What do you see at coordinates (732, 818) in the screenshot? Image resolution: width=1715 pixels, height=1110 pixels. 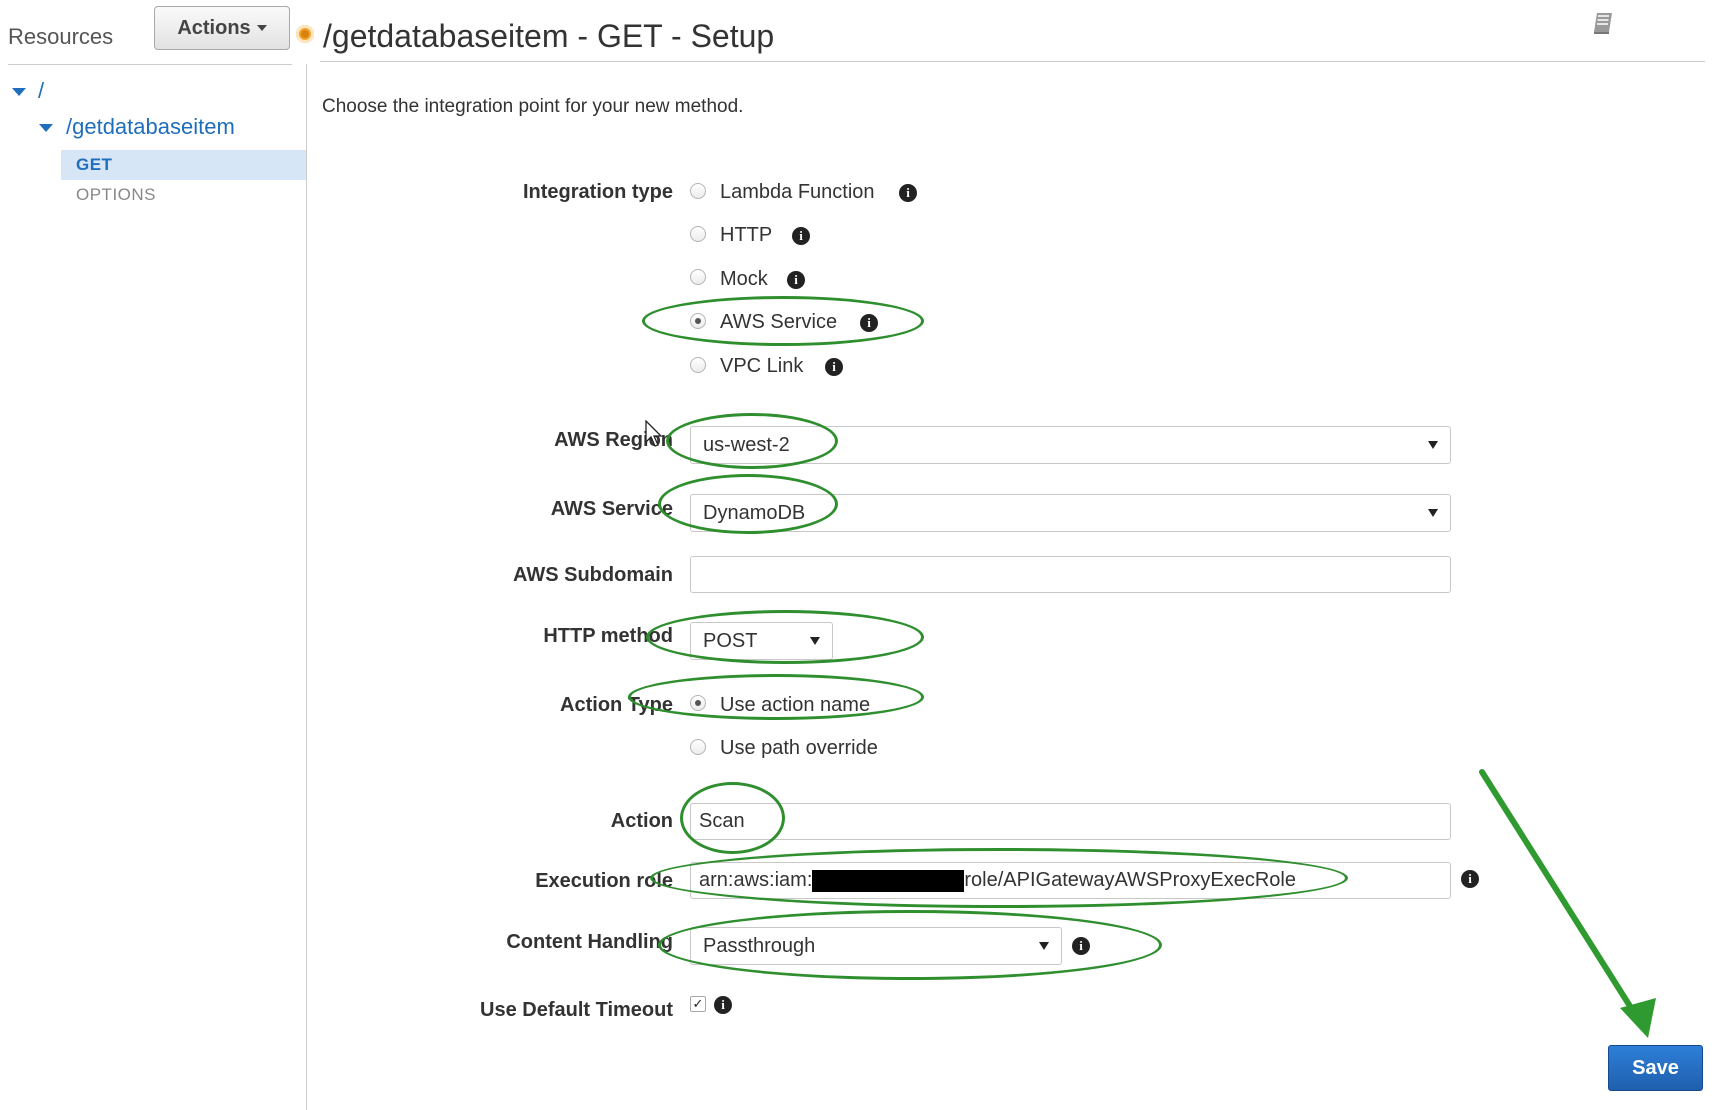 I see `annotation-ring-action` at bounding box center [732, 818].